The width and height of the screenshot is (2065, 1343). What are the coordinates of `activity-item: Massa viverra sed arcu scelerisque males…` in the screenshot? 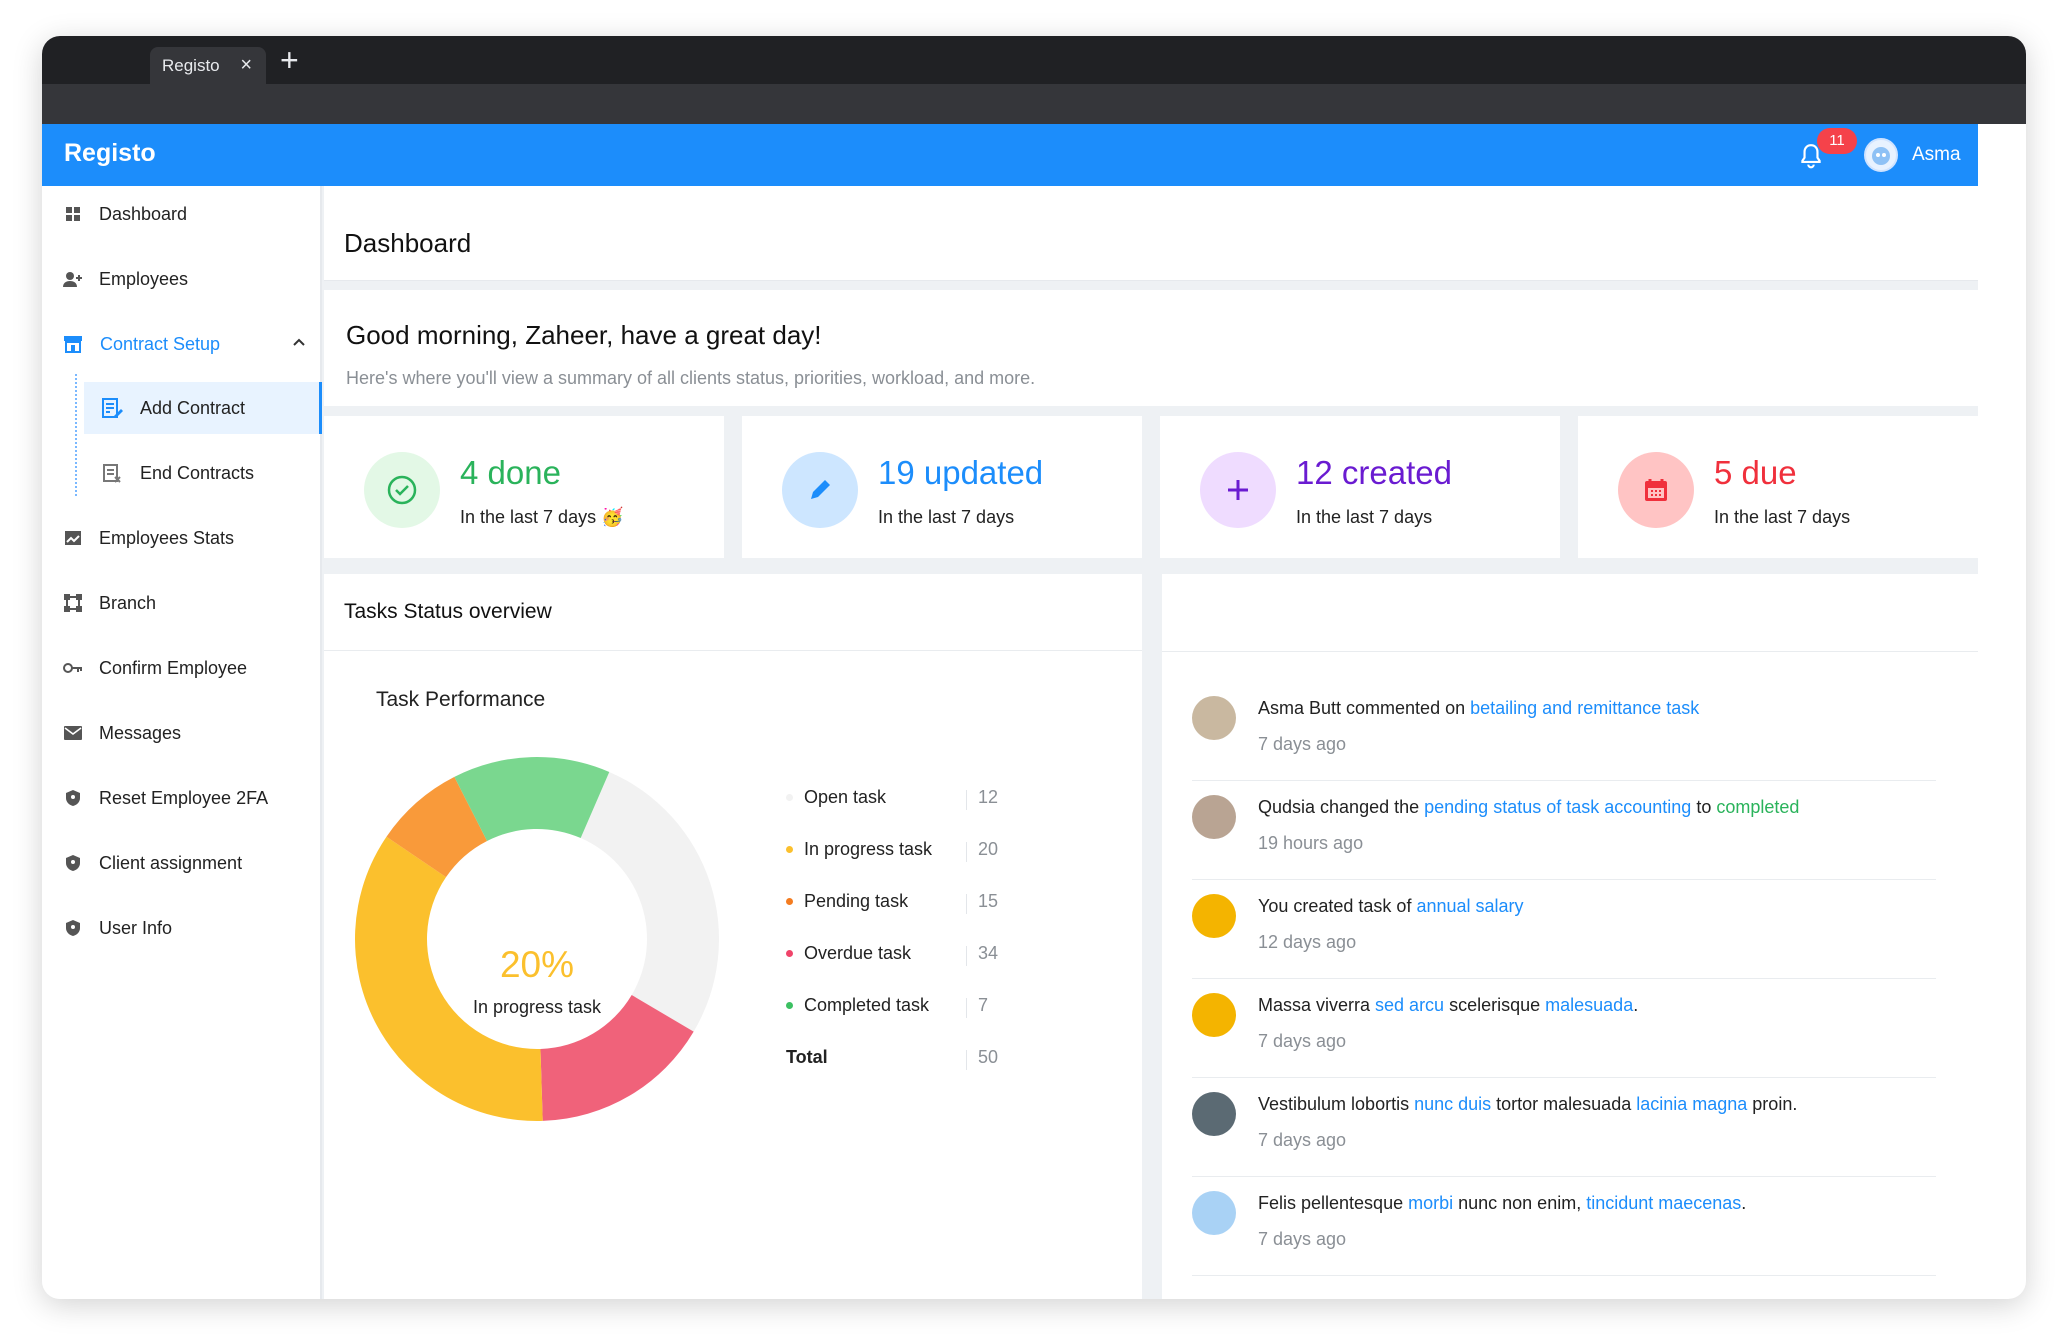 It's located at (1564, 1029).